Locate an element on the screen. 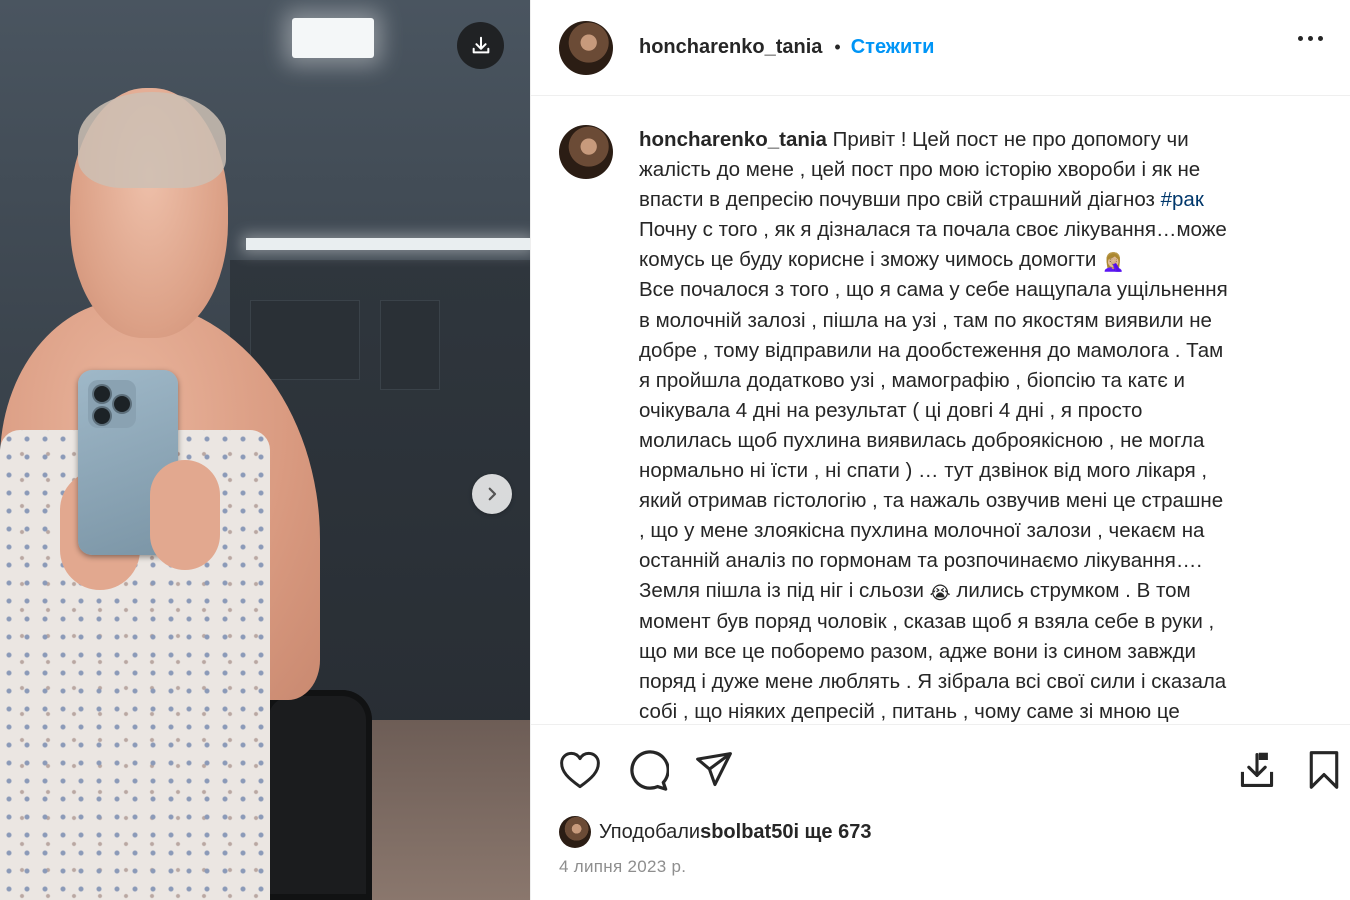 This screenshot has width=1350, height=900. liker-username: sbolbat50 is located at coordinates (746, 832).